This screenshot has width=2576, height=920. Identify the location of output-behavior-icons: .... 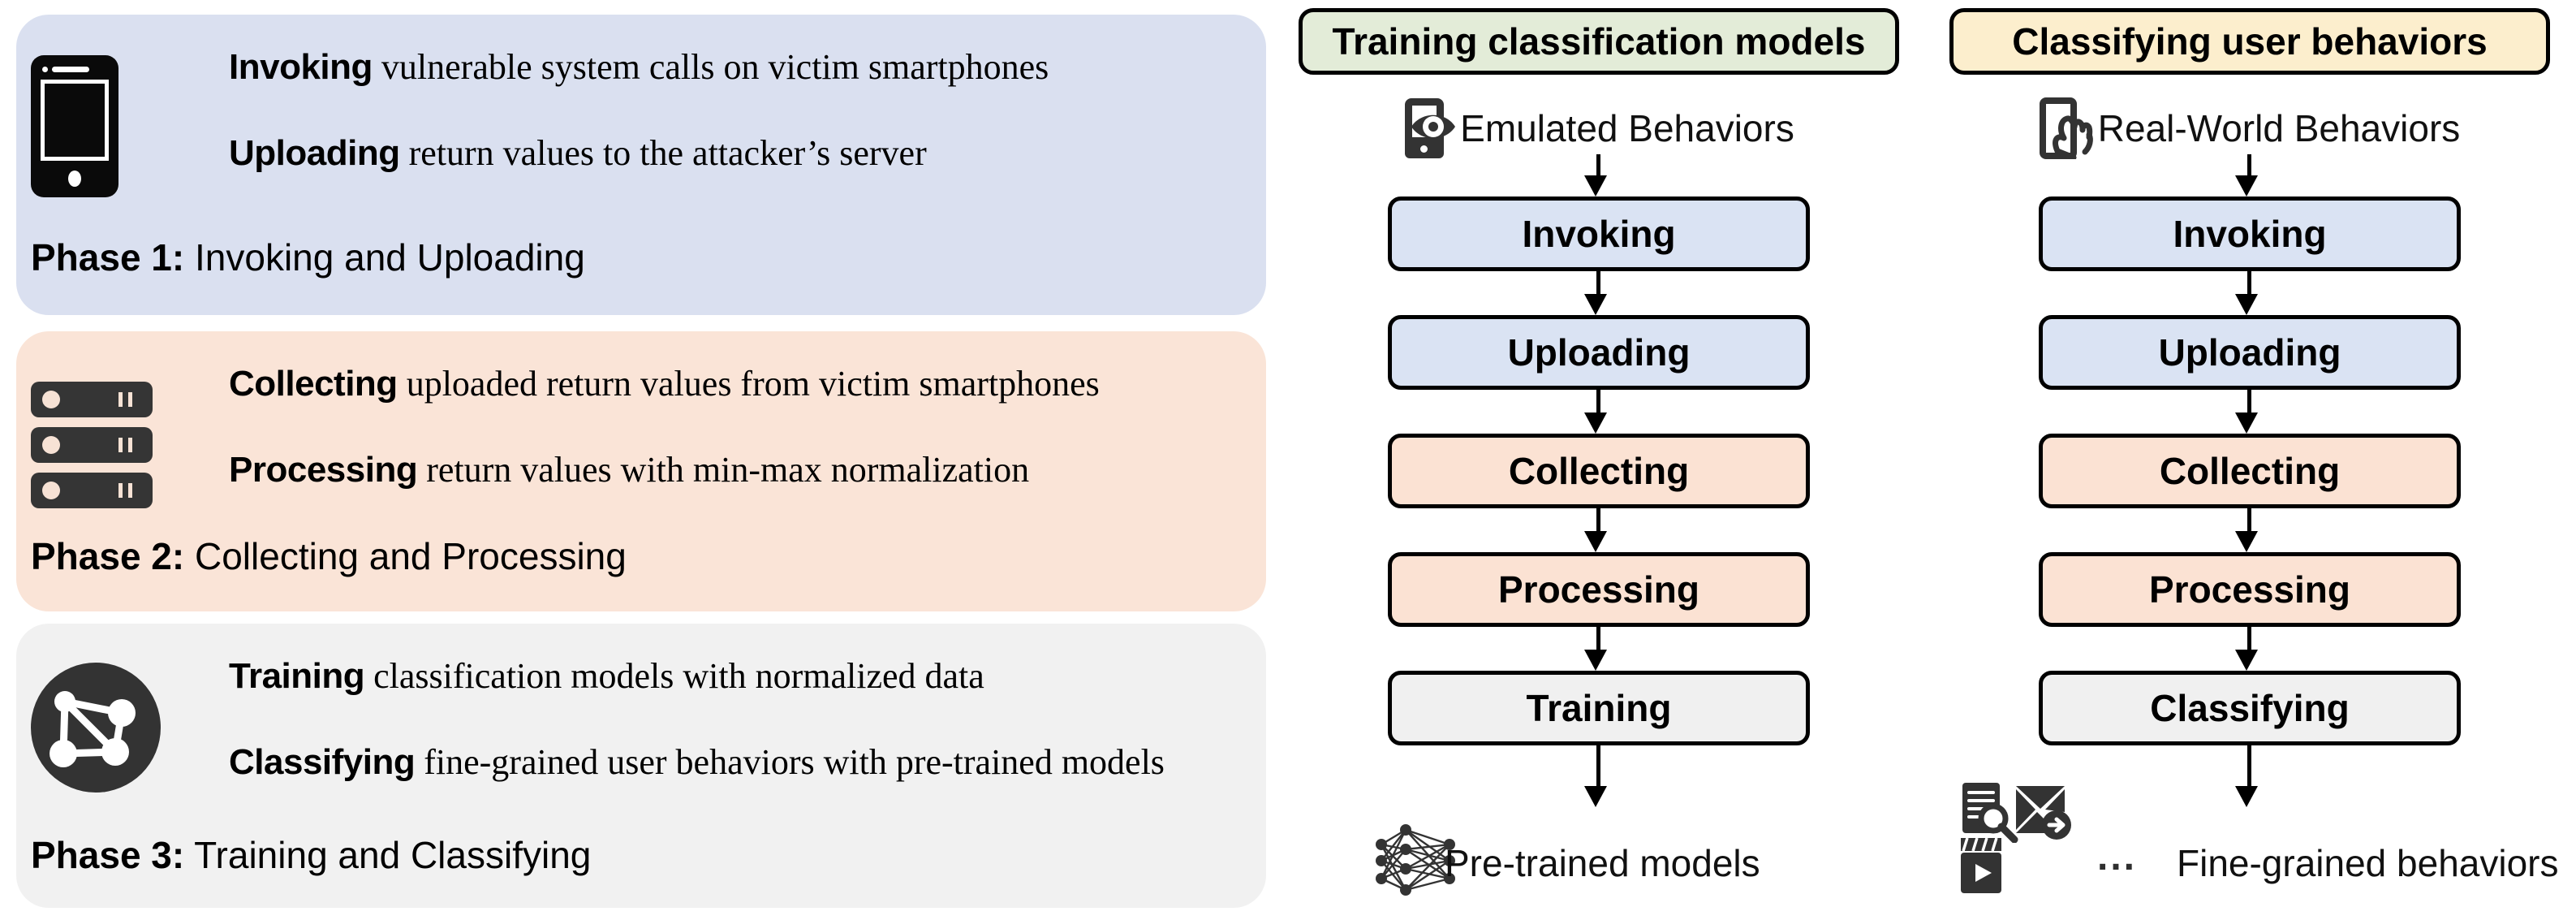
(2051, 840).